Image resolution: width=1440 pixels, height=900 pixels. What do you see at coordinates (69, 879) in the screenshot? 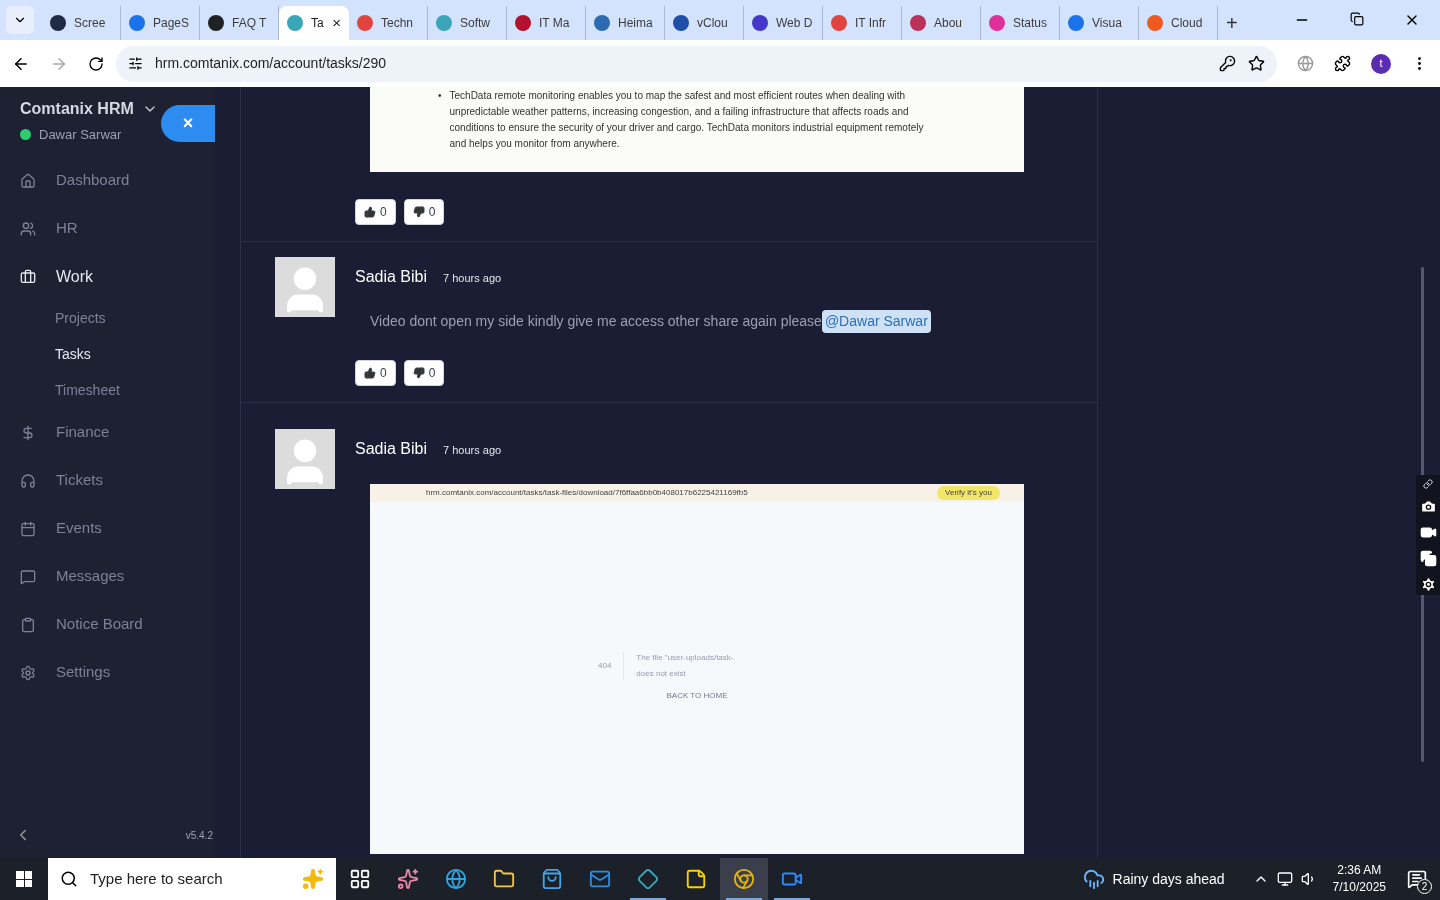
I see `search-icon` at bounding box center [69, 879].